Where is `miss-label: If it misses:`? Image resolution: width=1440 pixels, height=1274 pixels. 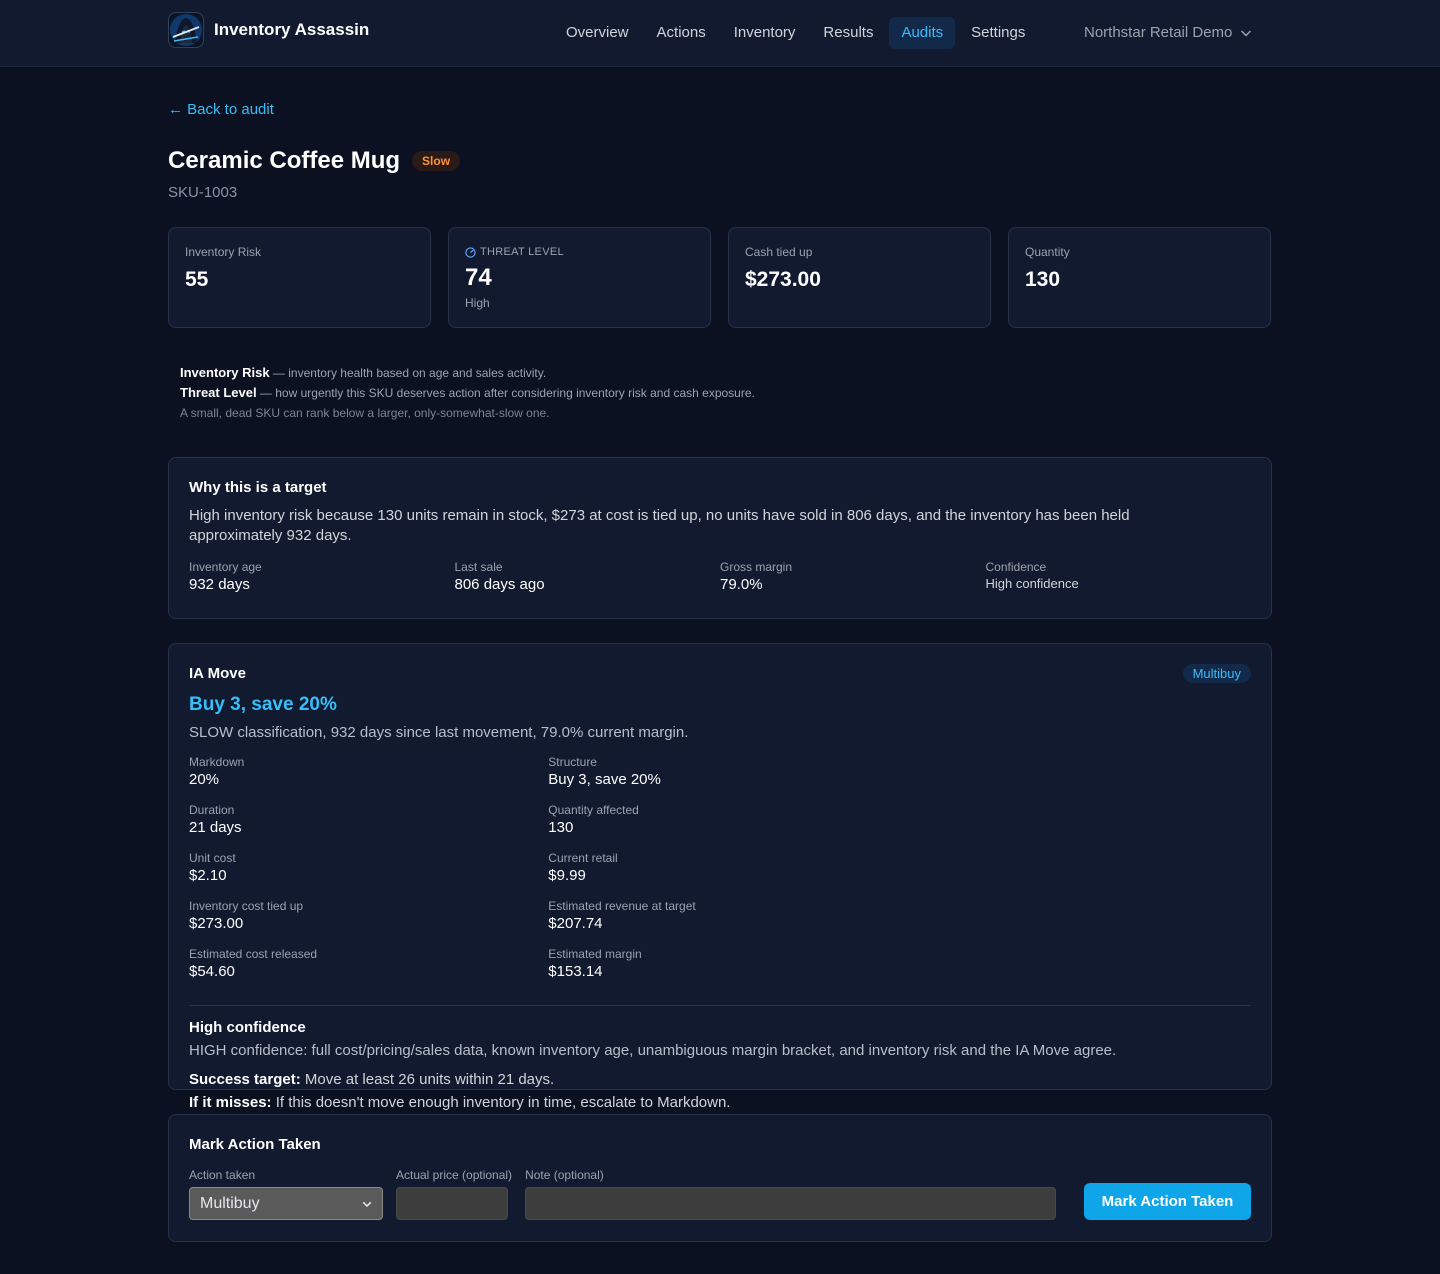
miss-label: If it misses: is located at coordinates (230, 1102).